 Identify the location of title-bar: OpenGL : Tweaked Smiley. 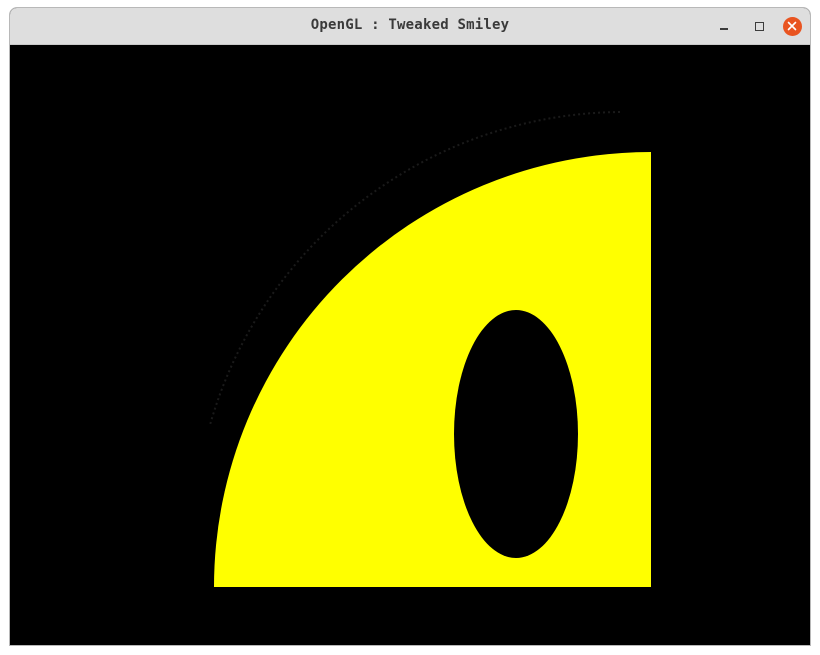
(410, 26).